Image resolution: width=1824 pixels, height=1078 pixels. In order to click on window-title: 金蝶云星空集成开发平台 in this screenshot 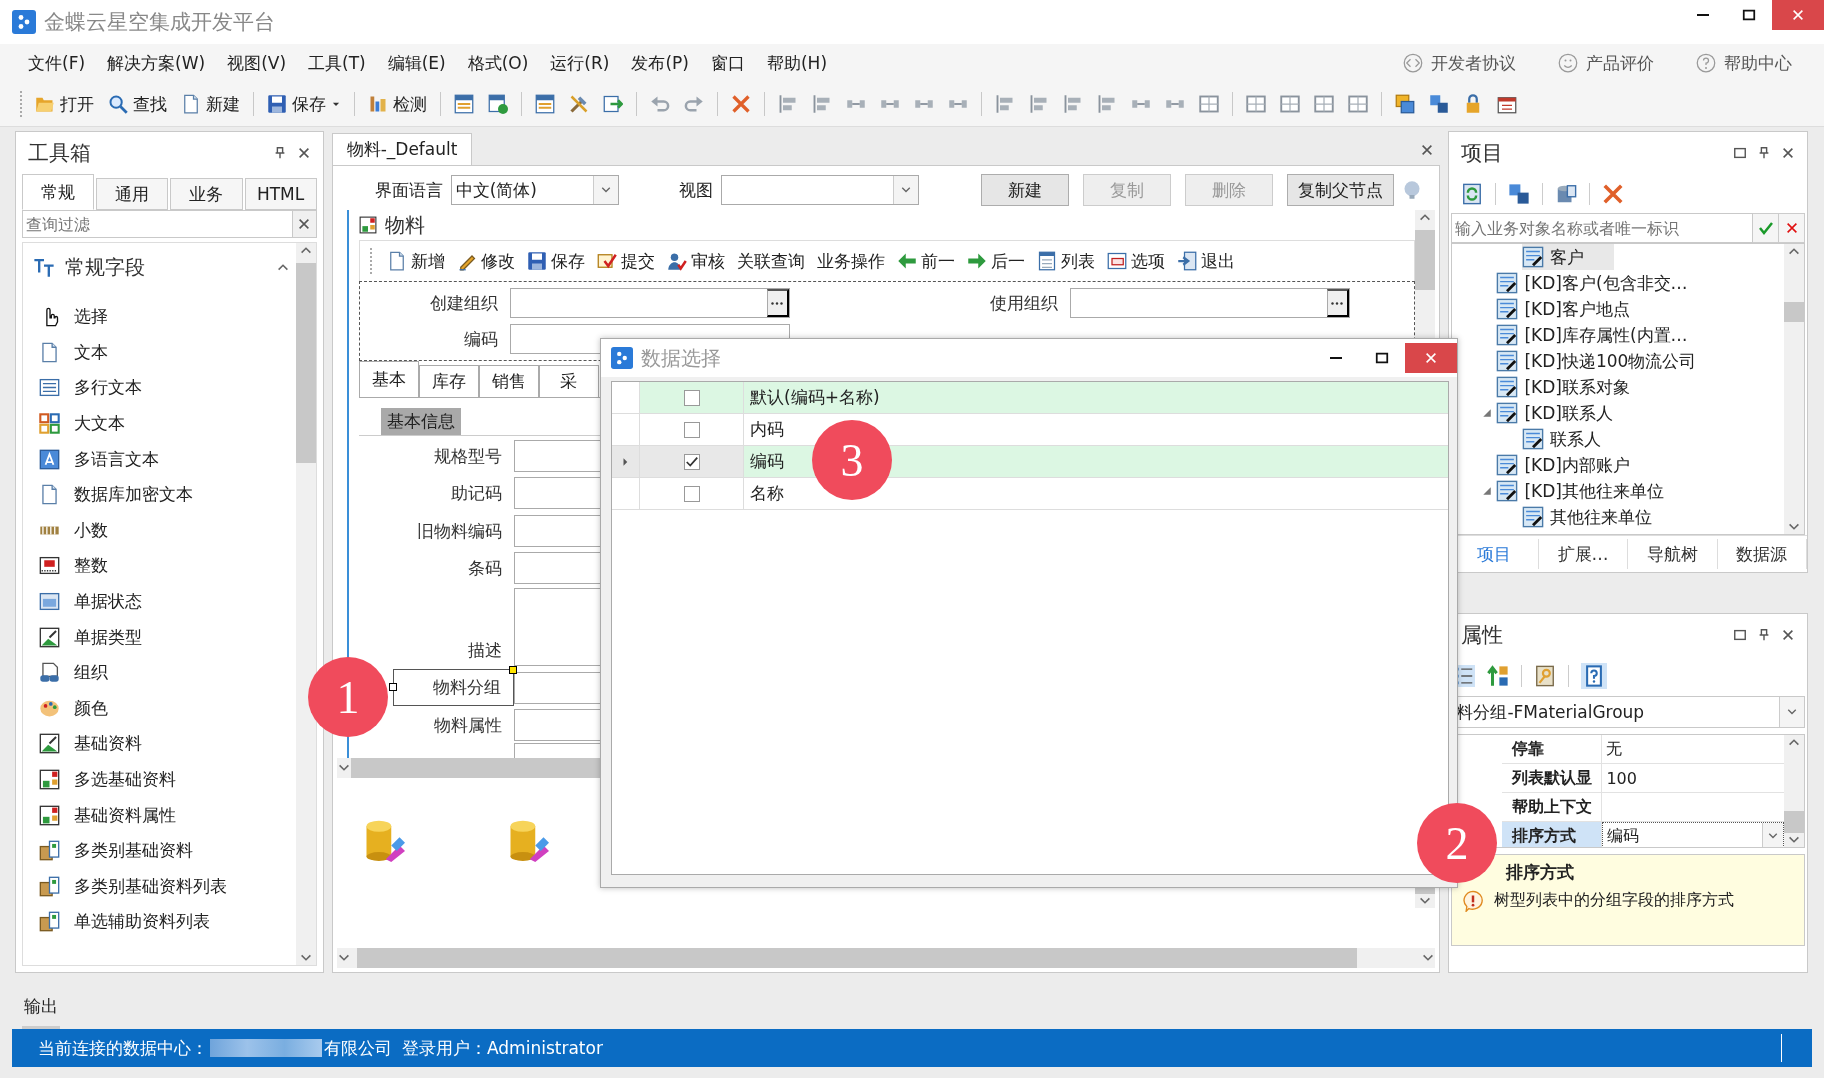, I will do `click(159, 22)`.